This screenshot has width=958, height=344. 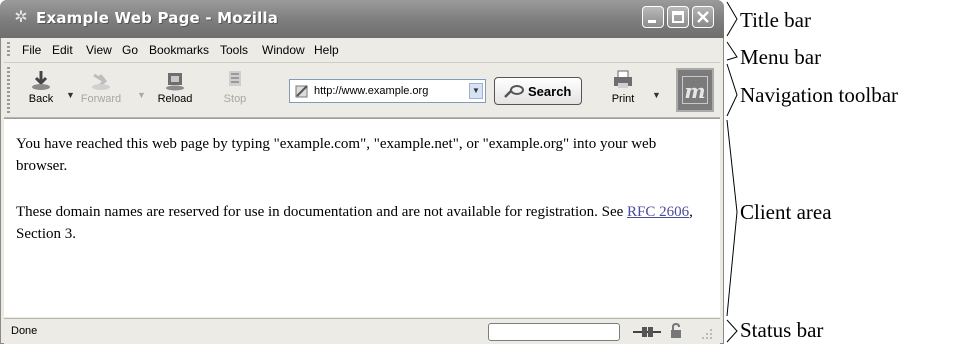 I want to click on annotation-client-area: Client area, so click(x=786, y=212).